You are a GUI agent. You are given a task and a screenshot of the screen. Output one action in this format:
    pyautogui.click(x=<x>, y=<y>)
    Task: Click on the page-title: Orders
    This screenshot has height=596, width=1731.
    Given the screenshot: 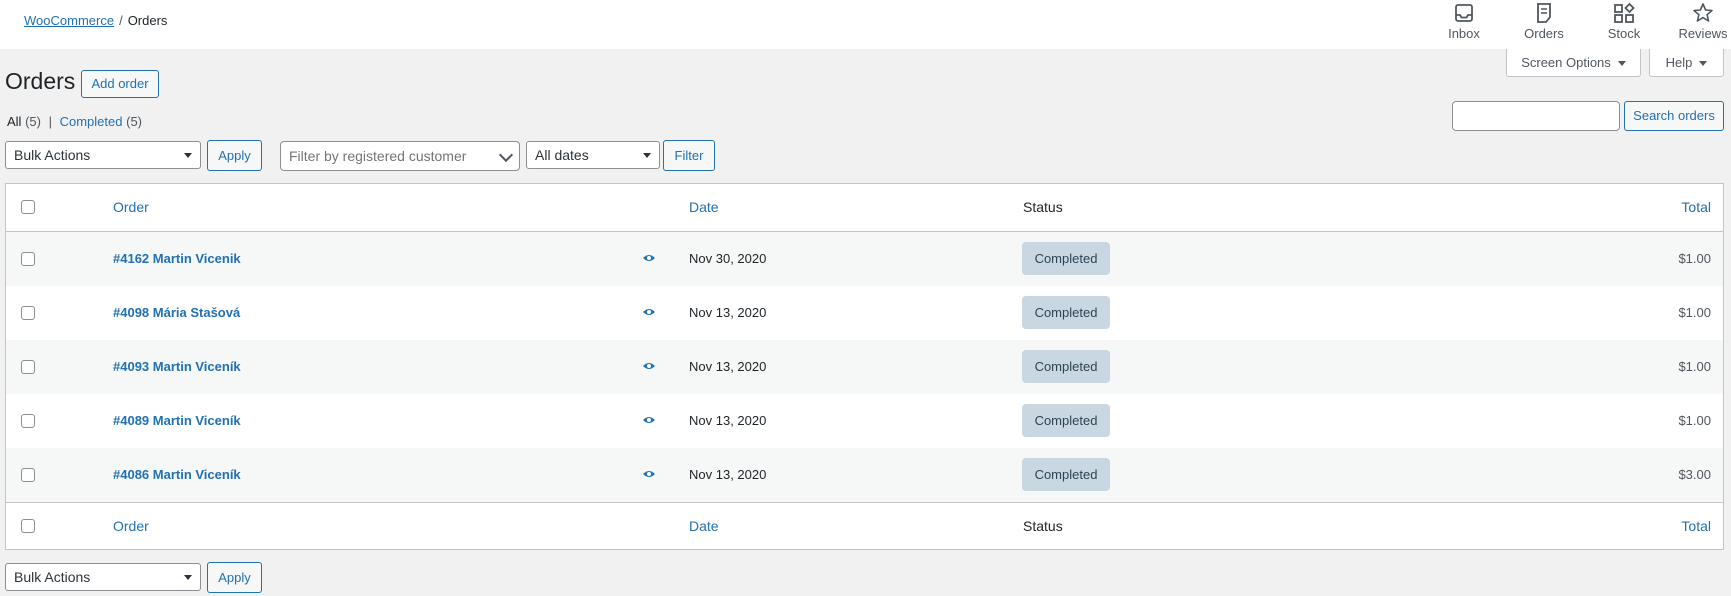 What is the action you would take?
    pyautogui.click(x=40, y=81)
    